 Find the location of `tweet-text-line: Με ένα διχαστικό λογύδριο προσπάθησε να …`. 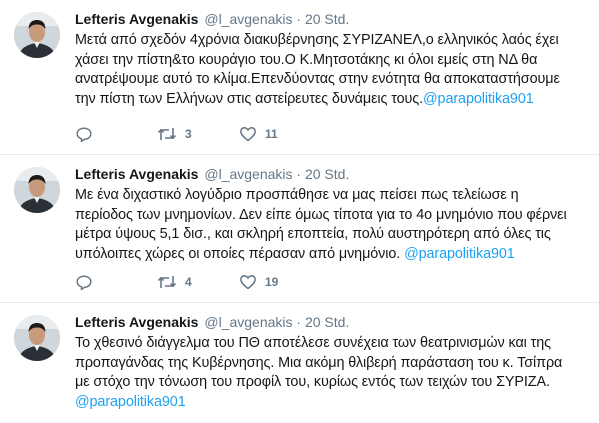

tweet-text-line: Με ένα διχαστικό λογύδριο προσπάθησε να … is located at coordinates (297, 195).